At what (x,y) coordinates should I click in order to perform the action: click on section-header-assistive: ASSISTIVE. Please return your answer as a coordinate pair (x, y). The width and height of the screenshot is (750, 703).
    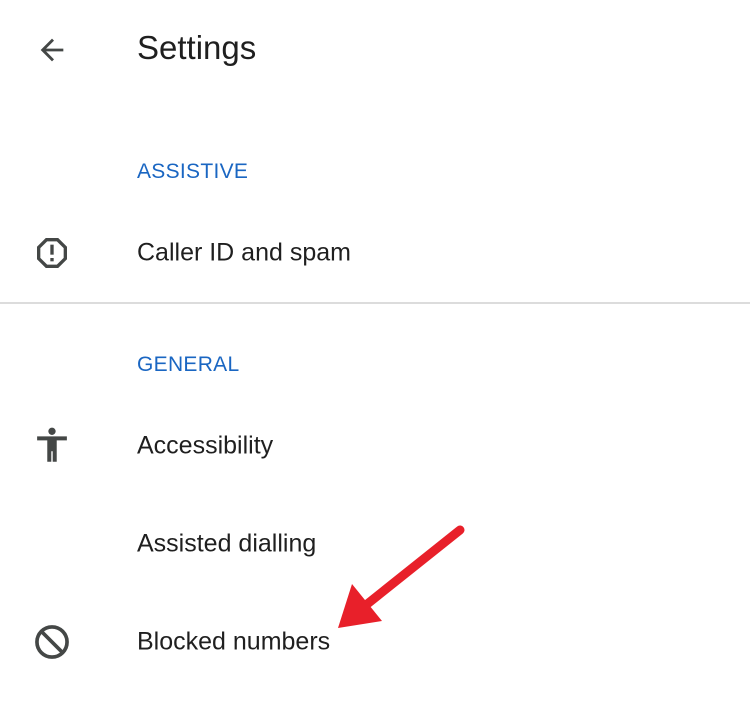
    Looking at the image, I should click on (193, 171).